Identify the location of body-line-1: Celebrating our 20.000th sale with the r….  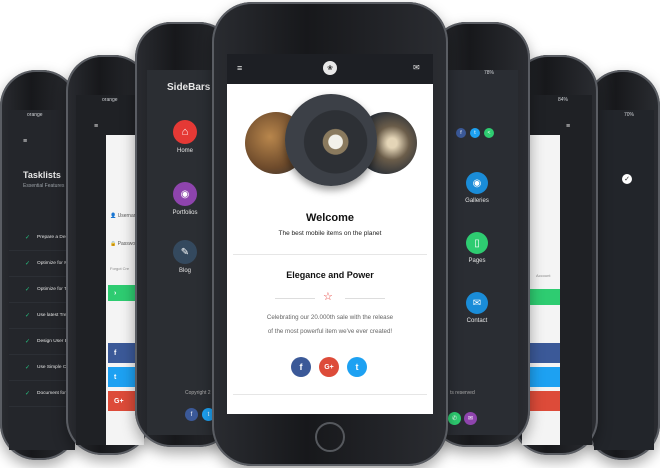
(330, 317).